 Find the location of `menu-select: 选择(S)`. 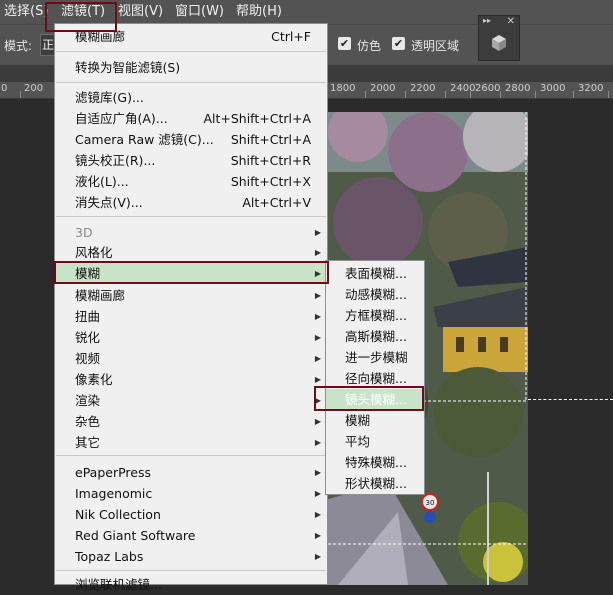

menu-select: 选择(S) is located at coordinates (26, 12).